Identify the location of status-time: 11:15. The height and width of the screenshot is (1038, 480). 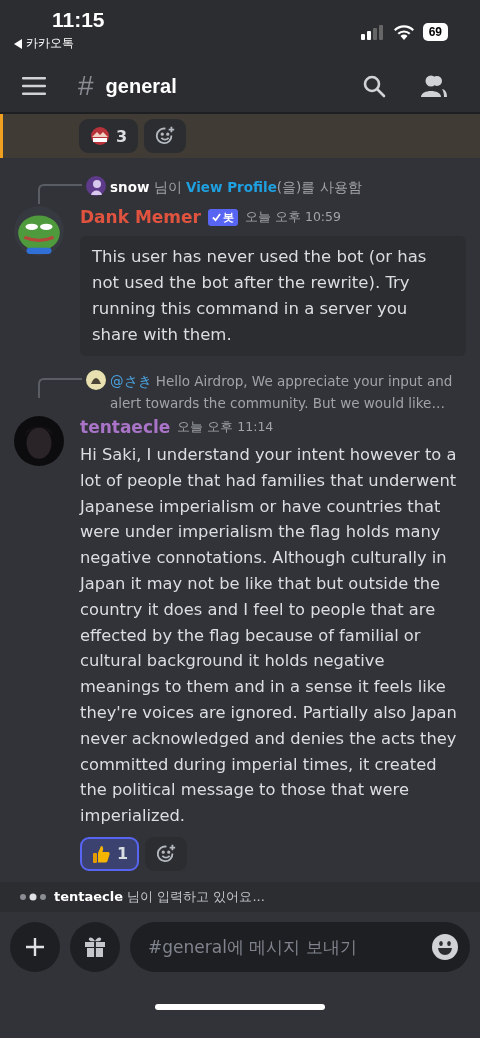
(78, 20).